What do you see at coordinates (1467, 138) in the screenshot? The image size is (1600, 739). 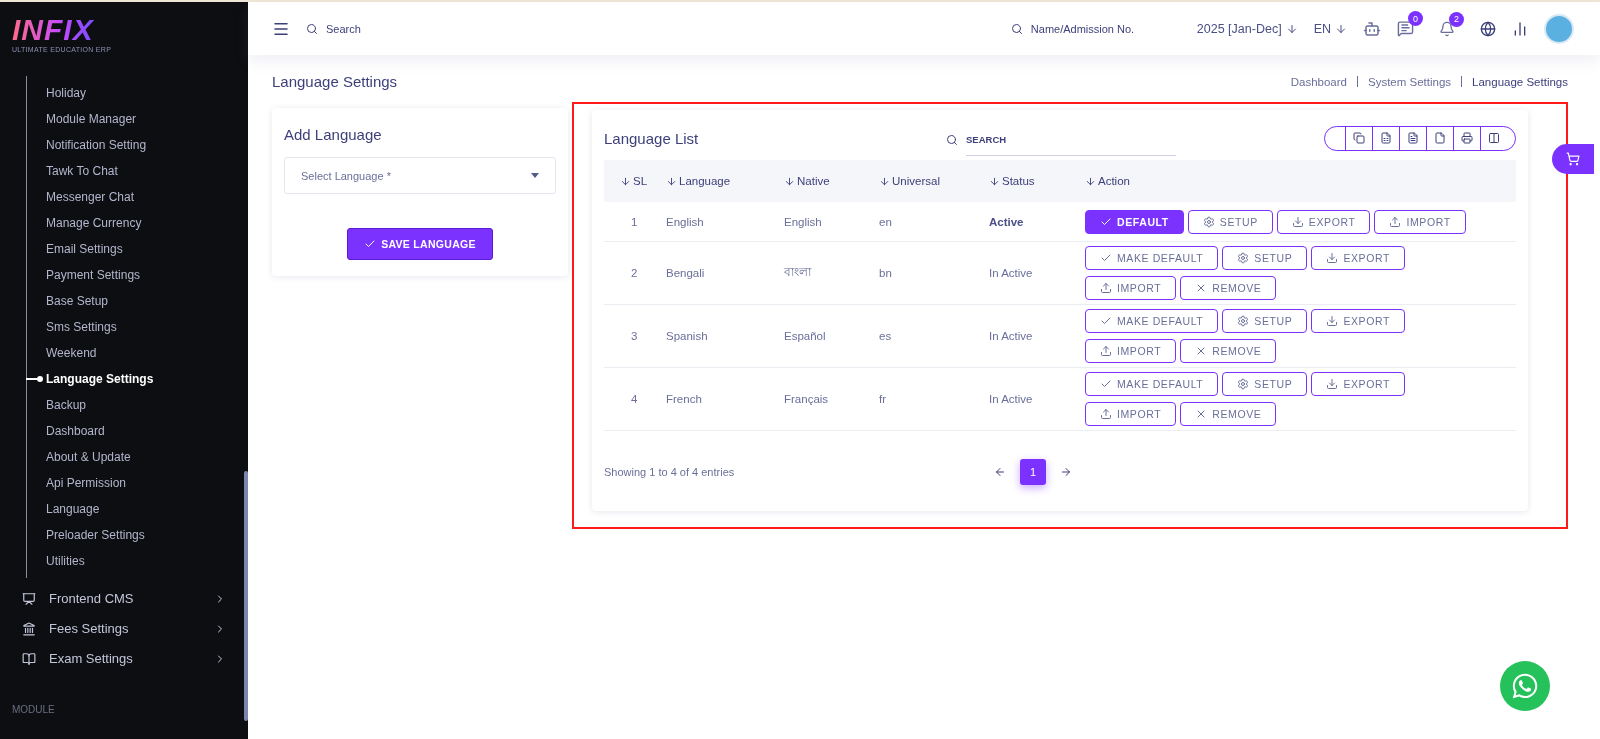 I see `print-icon` at bounding box center [1467, 138].